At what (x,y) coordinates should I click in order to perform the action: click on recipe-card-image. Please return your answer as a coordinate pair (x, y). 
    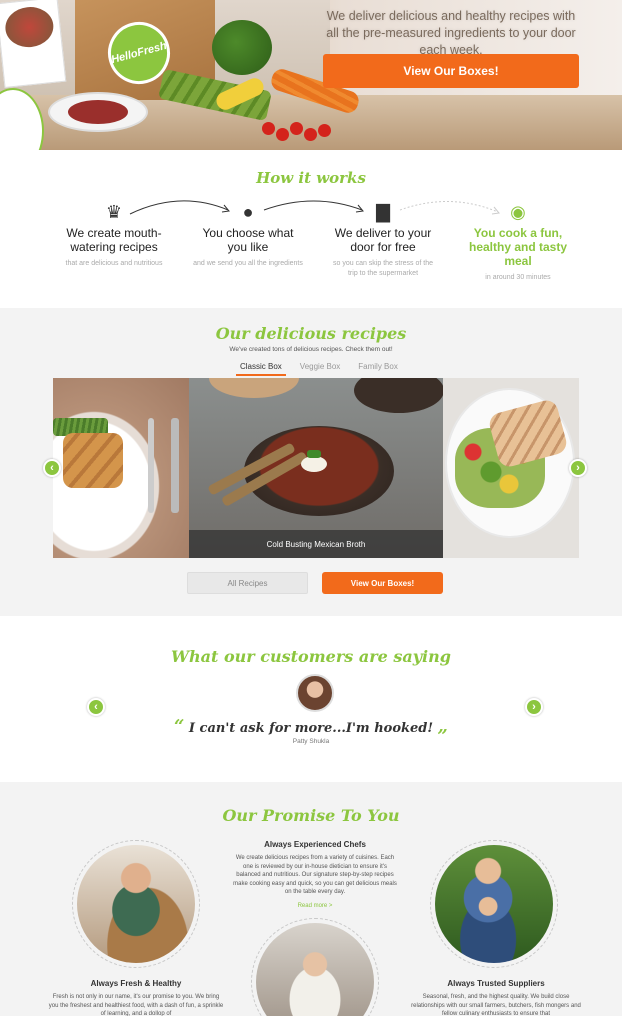
    Looking at the image, I should click on (33, 44).